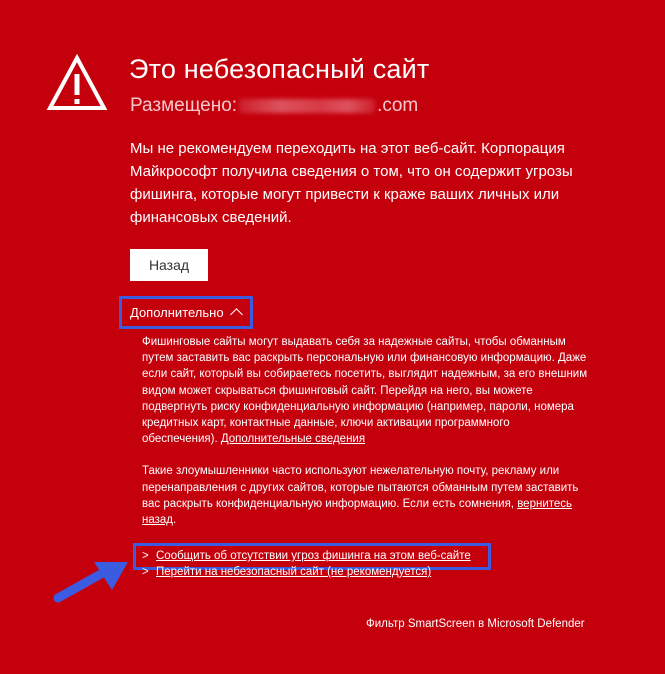 The height and width of the screenshot is (674, 665). I want to click on page-title: Это небезопасный сайт, so click(279, 69).